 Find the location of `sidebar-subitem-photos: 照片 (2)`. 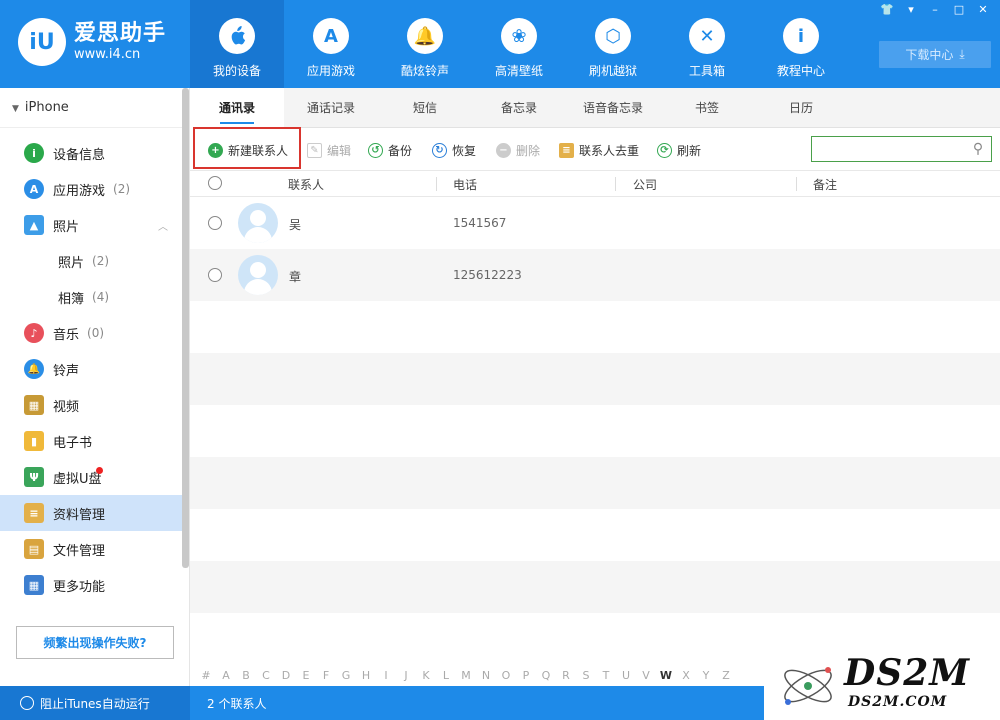

sidebar-subitem-photos: 照片 (2) is located at coordinates (91, 261).